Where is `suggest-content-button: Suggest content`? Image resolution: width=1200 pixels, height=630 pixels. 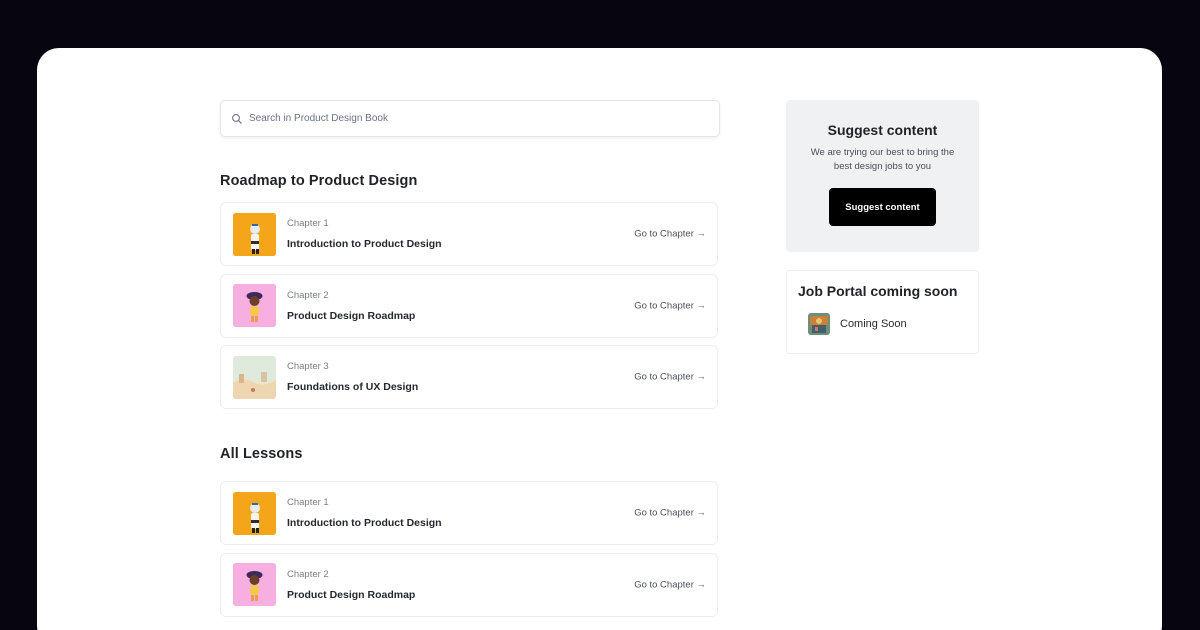 suggest-content-button: Suggest content is located at coordinates (882, 207).